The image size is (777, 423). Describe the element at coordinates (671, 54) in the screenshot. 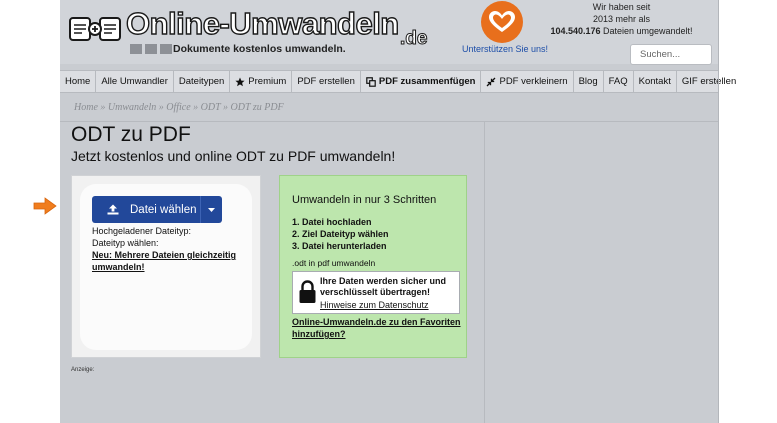

I see `search-input` at that location.